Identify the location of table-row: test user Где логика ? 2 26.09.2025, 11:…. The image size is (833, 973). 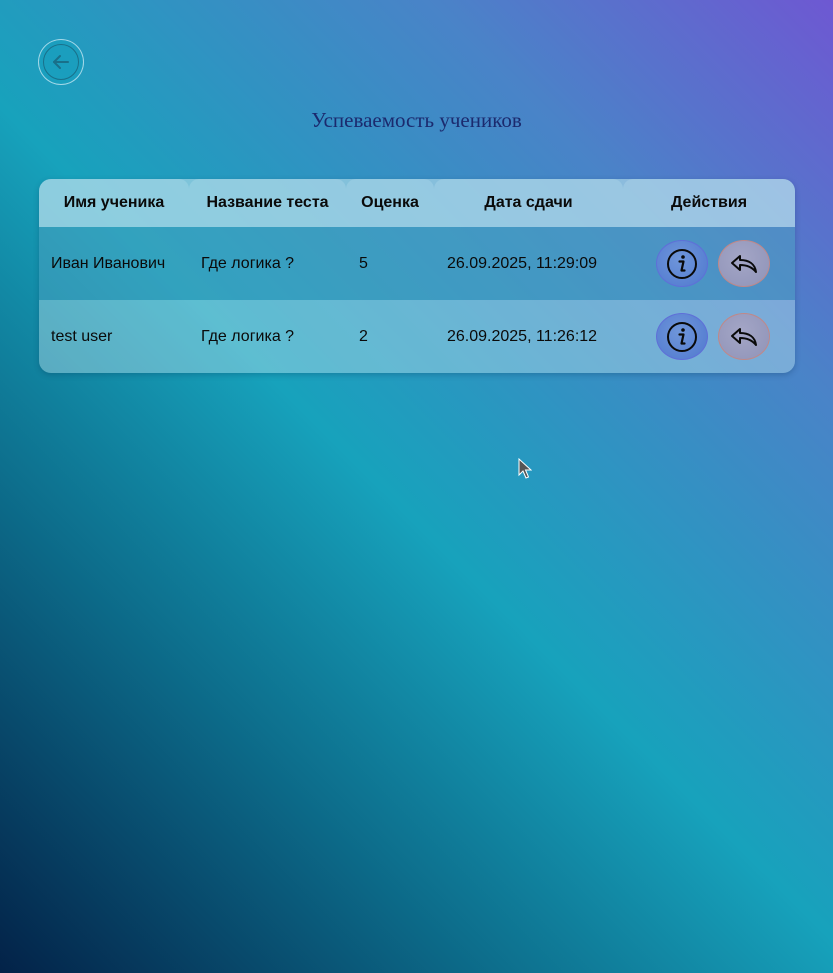
(417, 336).